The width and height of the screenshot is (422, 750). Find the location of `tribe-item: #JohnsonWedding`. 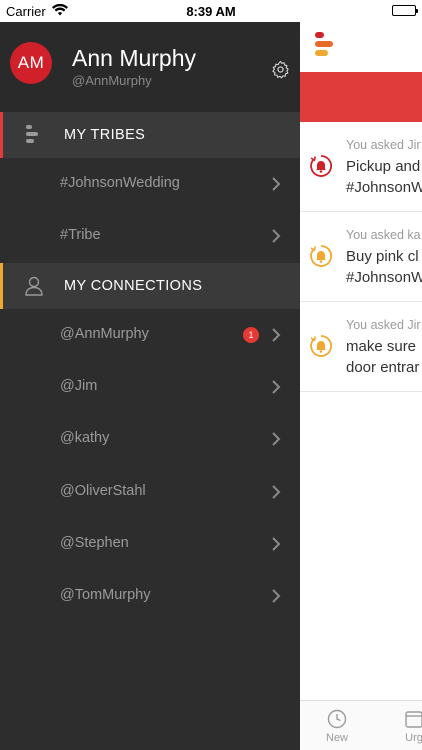

tribe-item: #JohnsonWedding is located at coordinates (150, 184).